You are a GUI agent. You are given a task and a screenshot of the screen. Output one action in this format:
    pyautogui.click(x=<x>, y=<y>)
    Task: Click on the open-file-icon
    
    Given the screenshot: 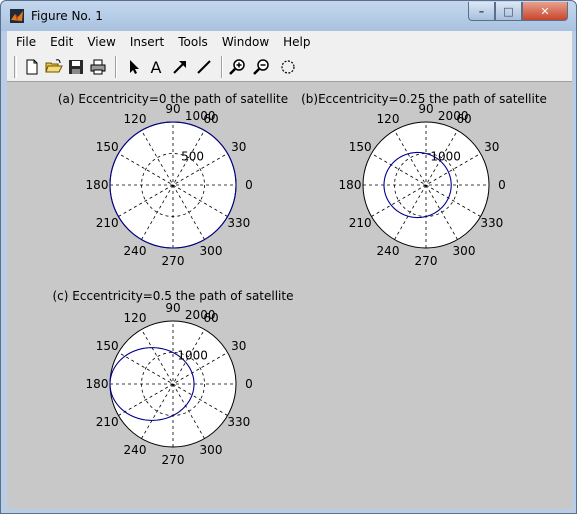 What is the action you would take?
    pyautogui.click(x=54, y=67)
    